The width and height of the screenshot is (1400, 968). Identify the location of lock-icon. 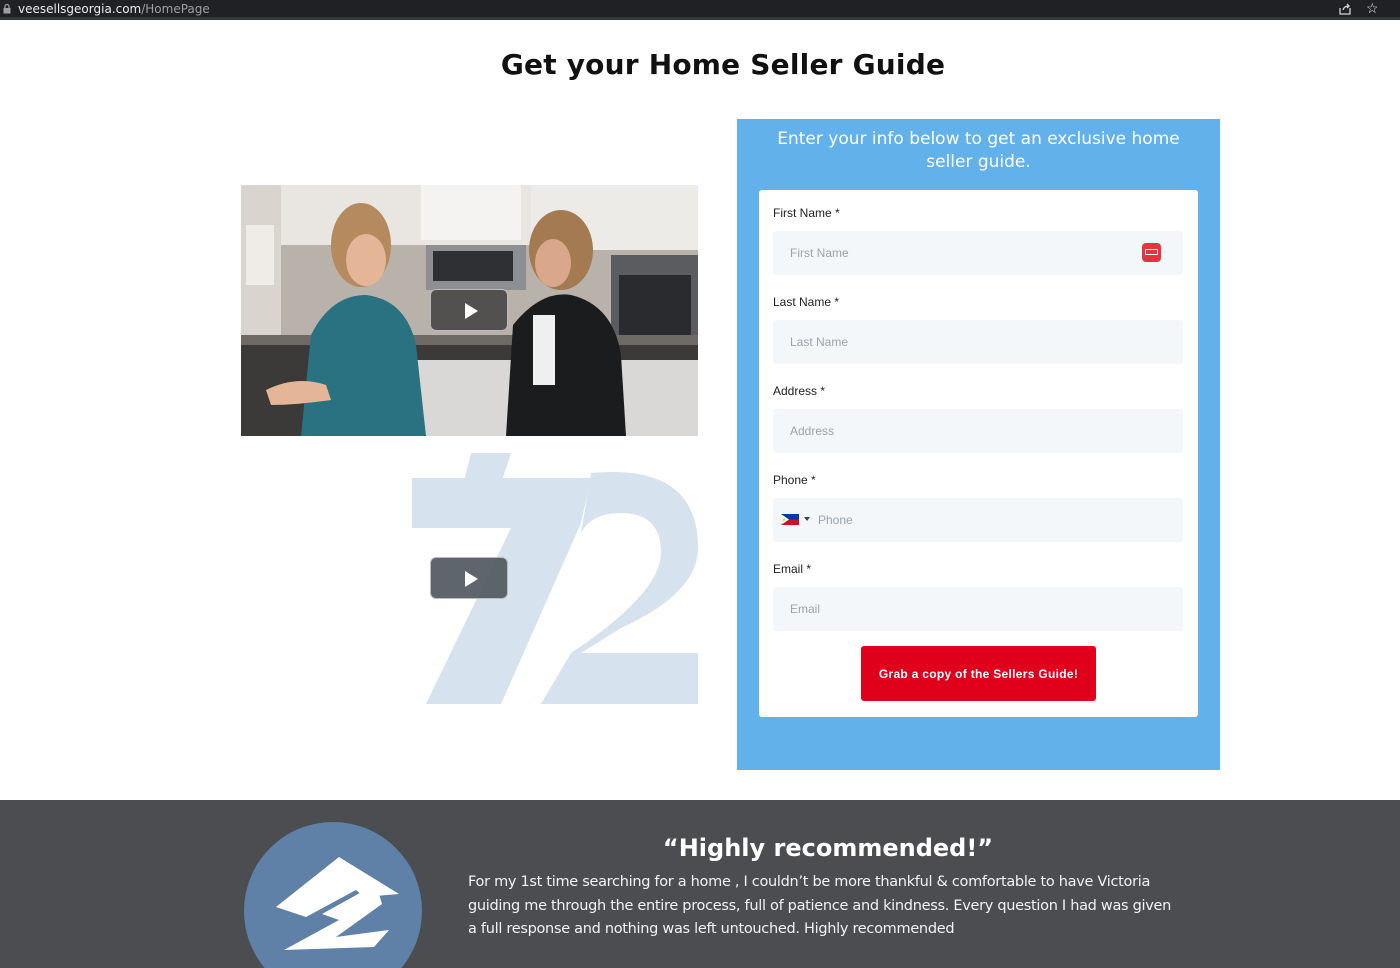
(7, 9).